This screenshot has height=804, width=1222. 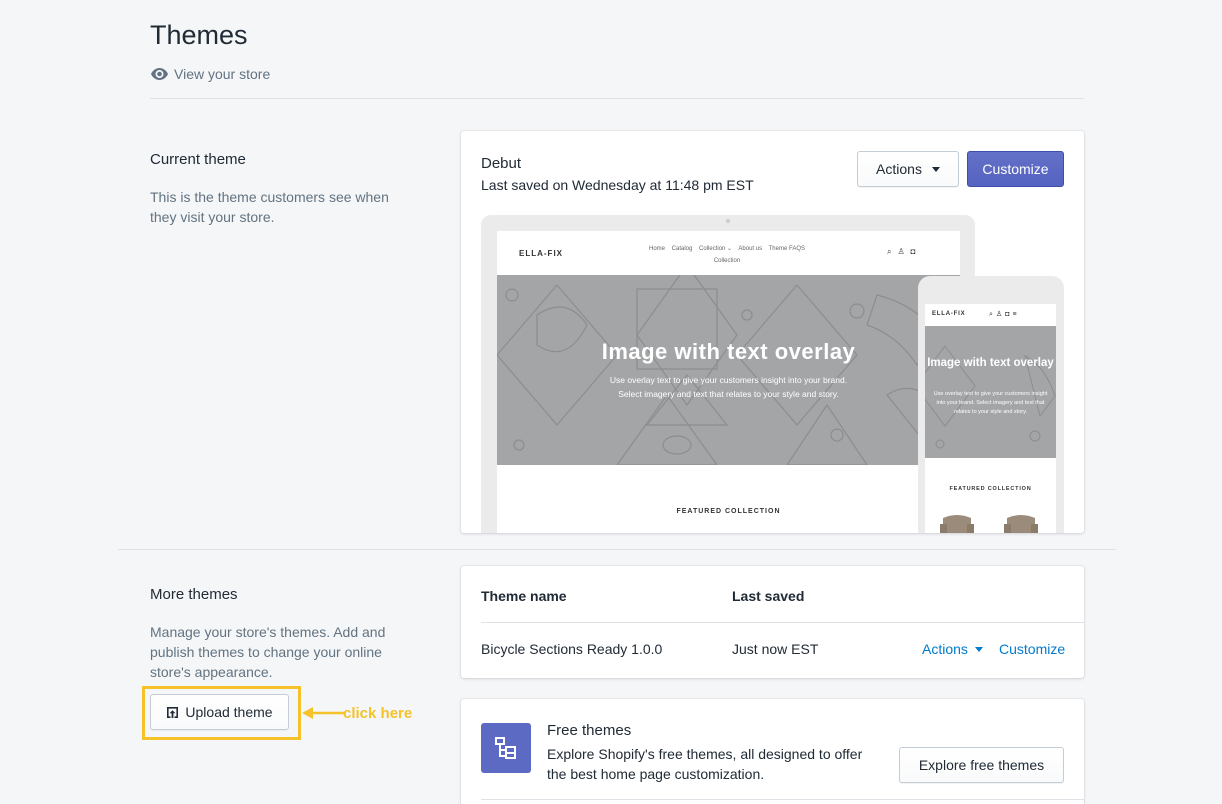 What do you see at coordinates (194, 594) in the screenshot?
I see `more-themes-title: More themes` at bounding box center [194, 594].